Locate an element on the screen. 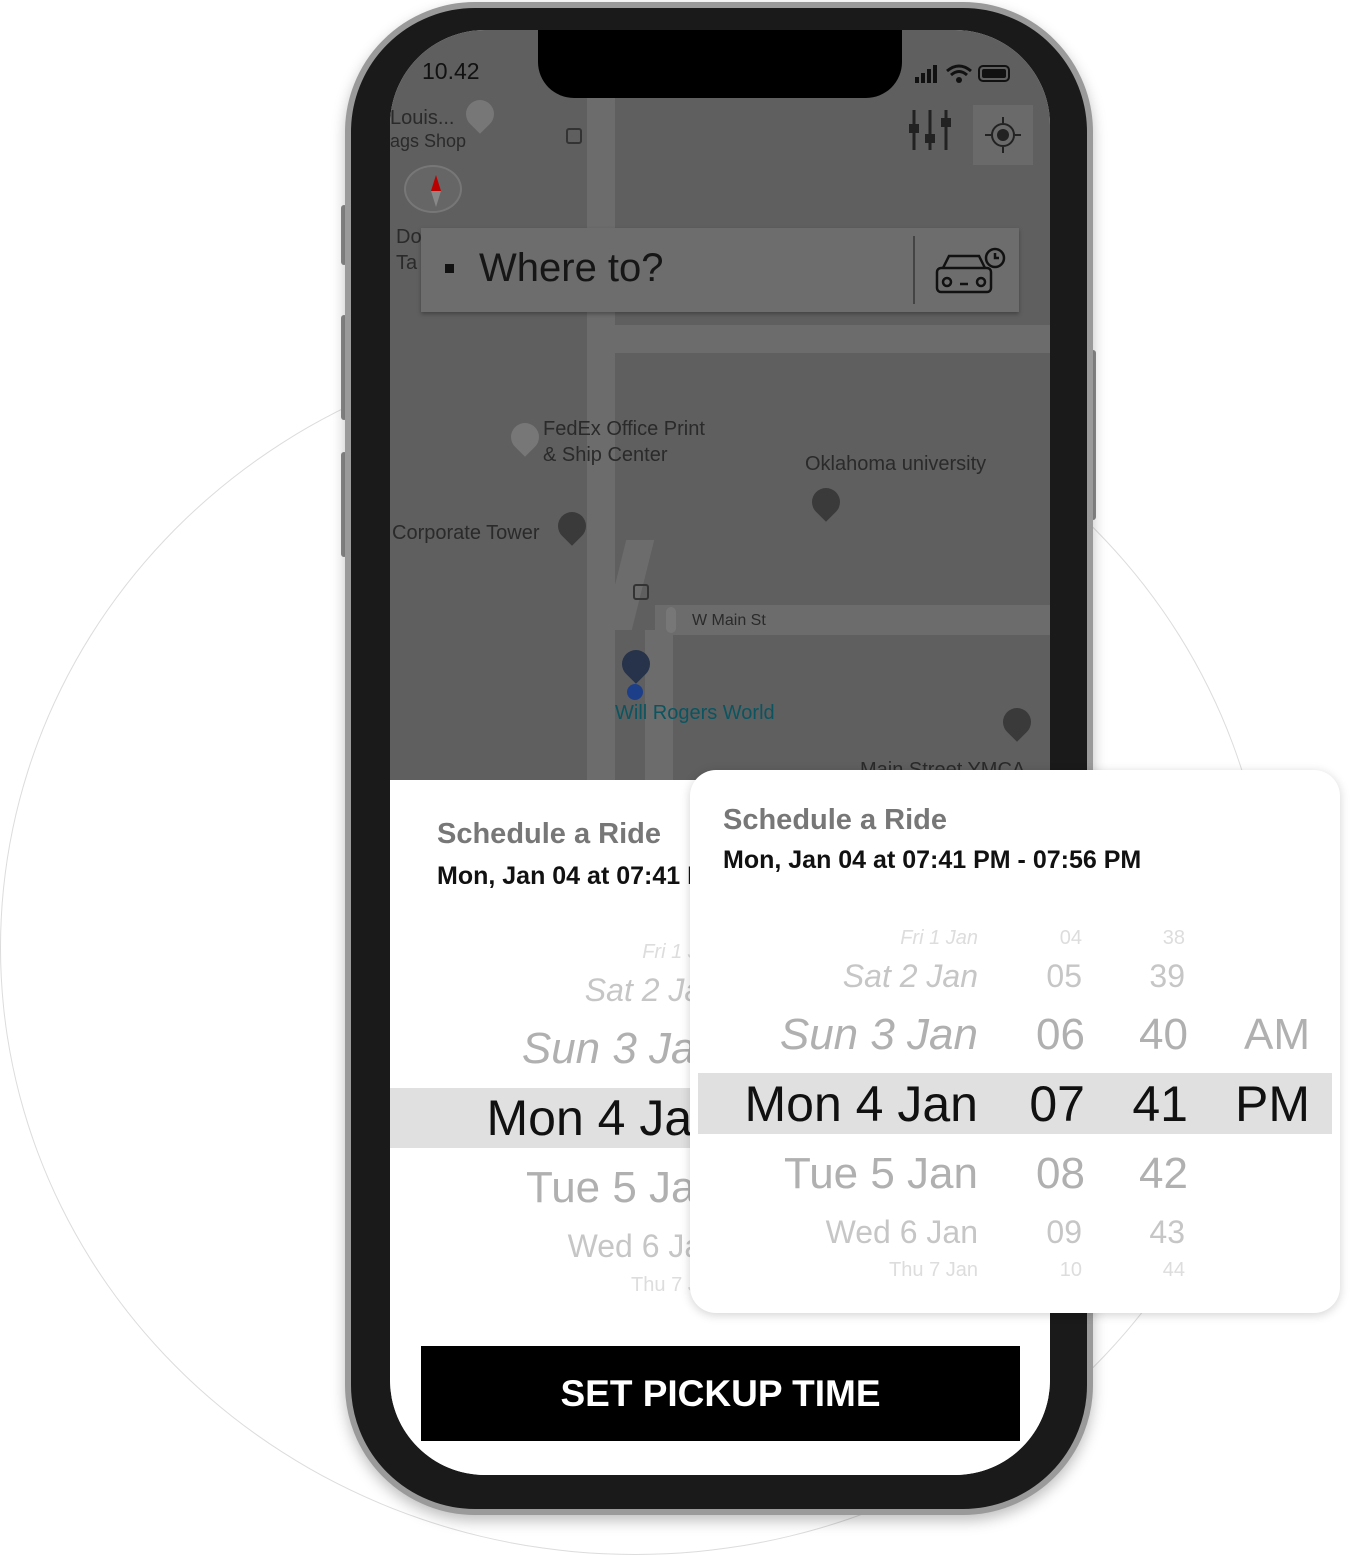  status-icons is located at coordinates (962, 73).